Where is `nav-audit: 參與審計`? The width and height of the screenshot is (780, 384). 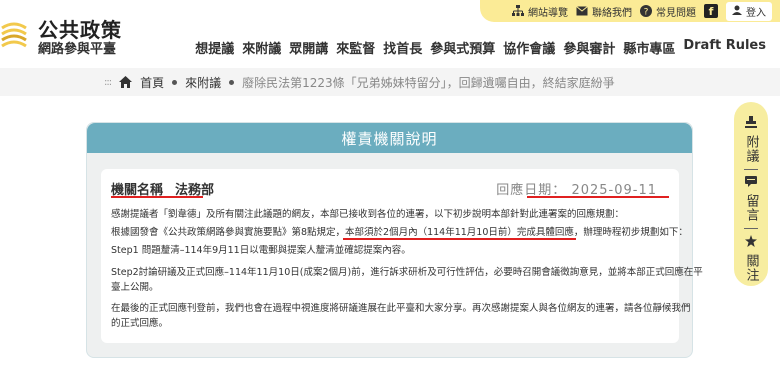 nav-audit: 參與審計 is located at coordinates (589, 47).